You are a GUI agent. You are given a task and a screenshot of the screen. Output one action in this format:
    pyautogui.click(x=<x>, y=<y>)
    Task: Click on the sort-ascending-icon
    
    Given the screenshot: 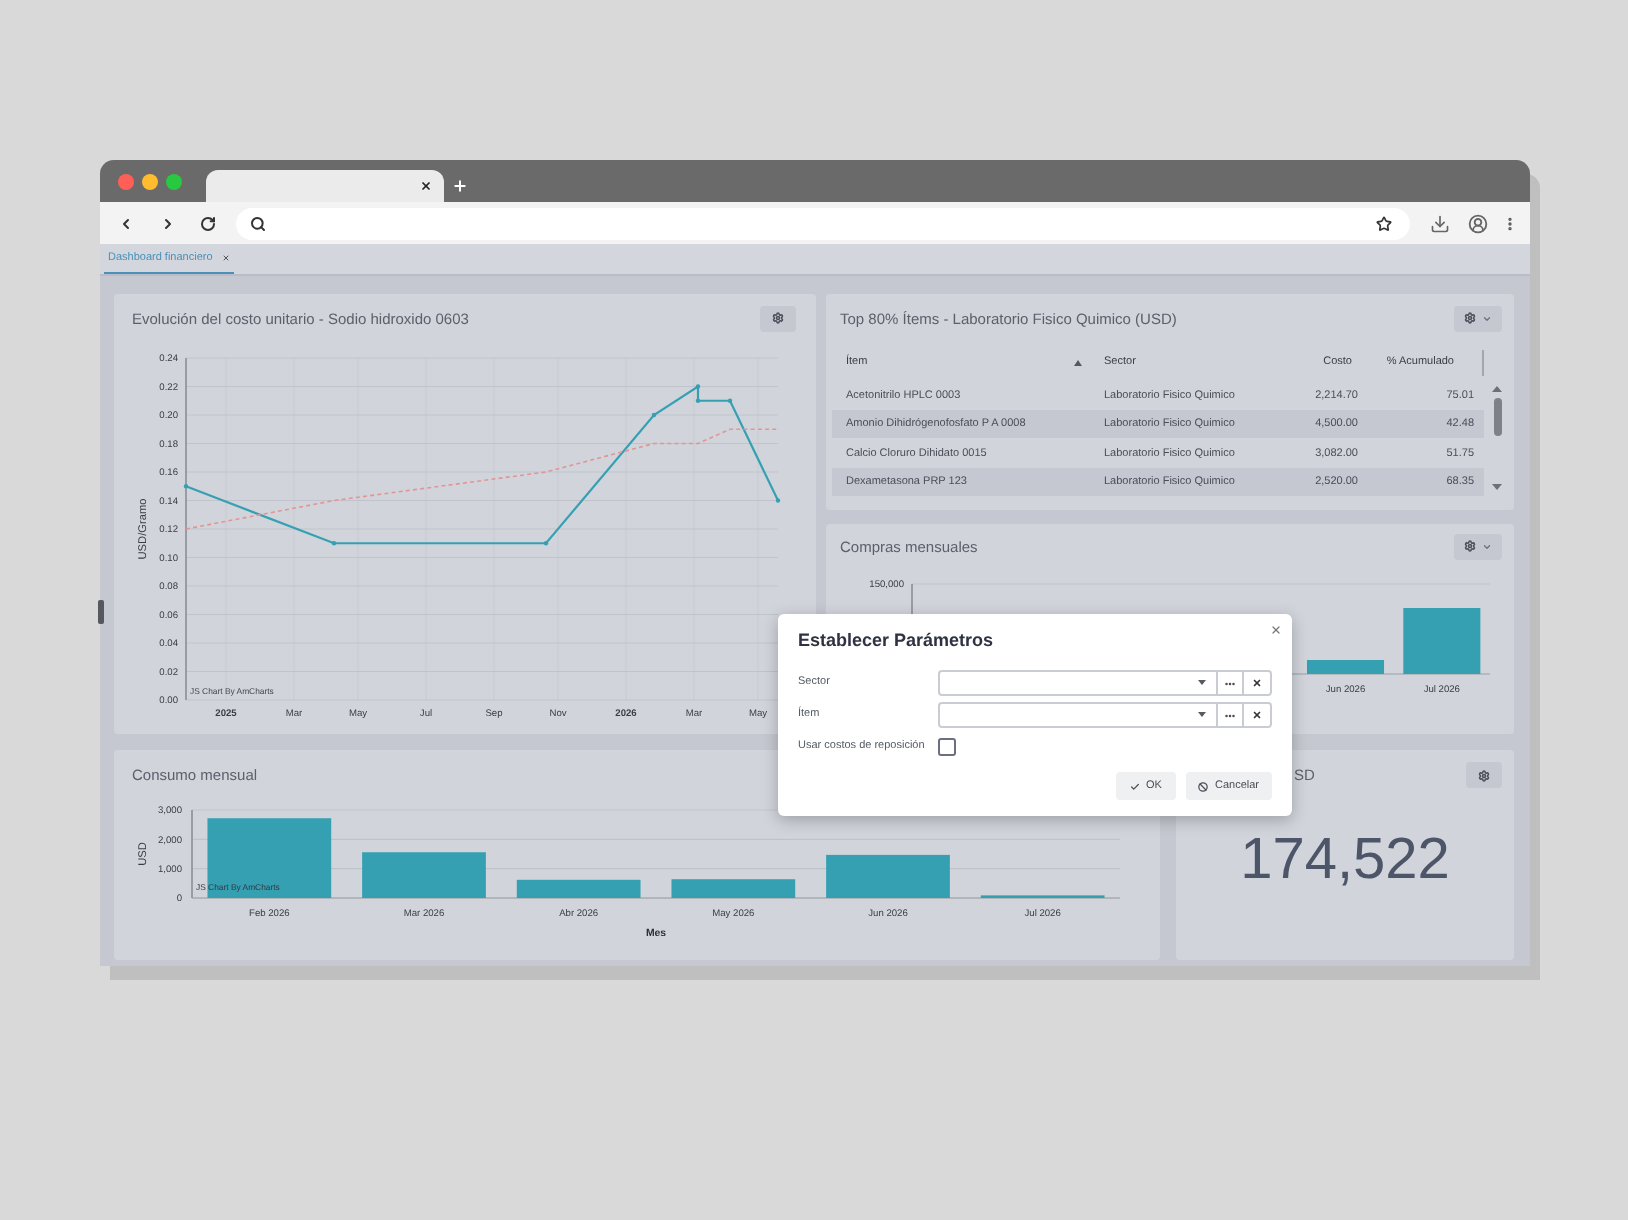 What is the action you would take?
    pyautogui.click(x=1078, y=363)
    